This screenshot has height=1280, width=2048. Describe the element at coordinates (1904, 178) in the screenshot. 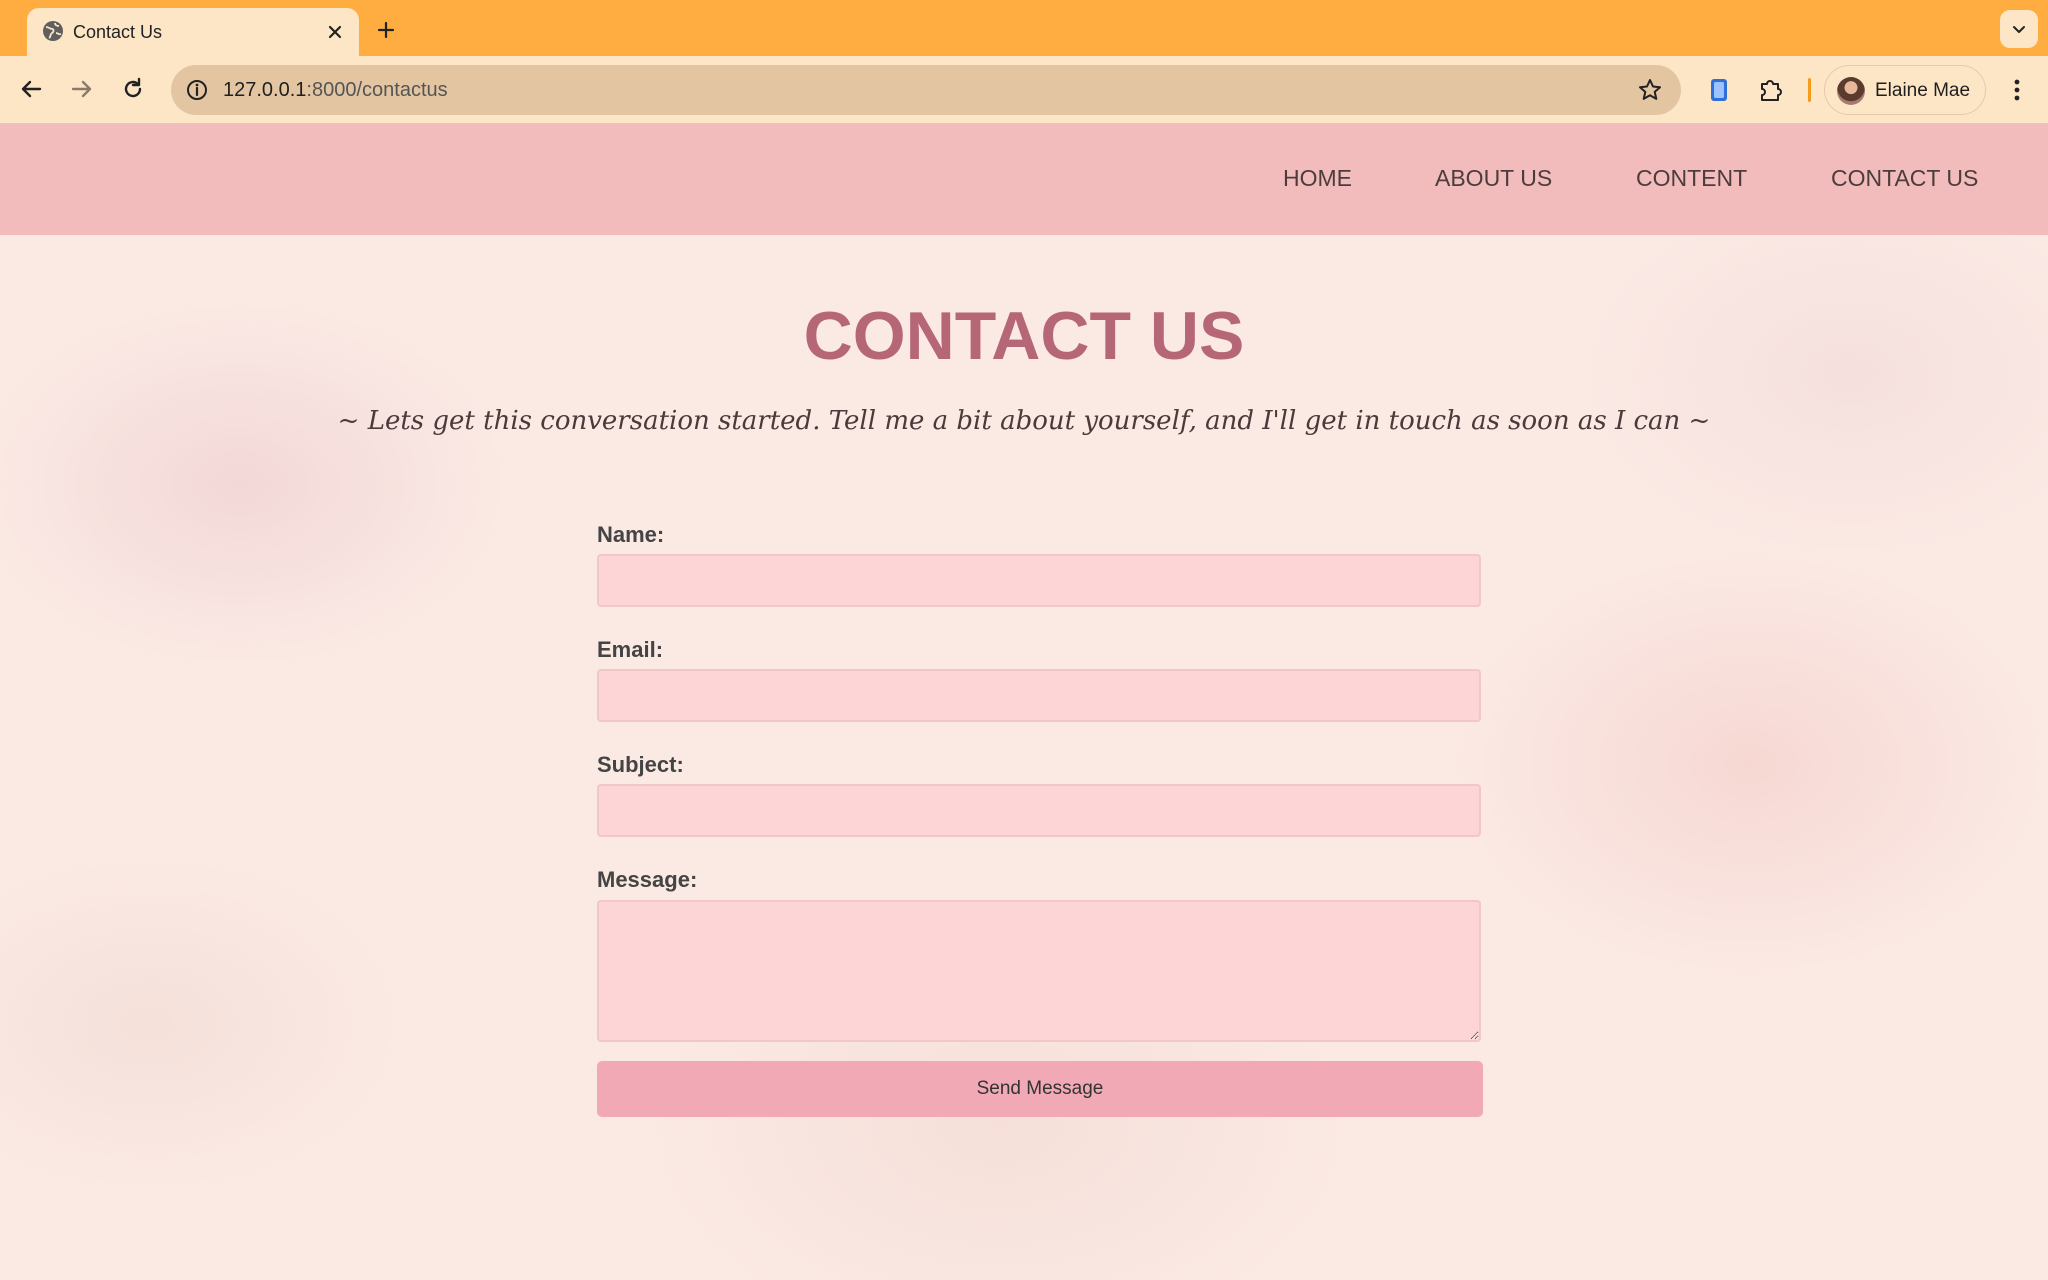

I see `nav-link-contact-us: CONTACT US` at that location.